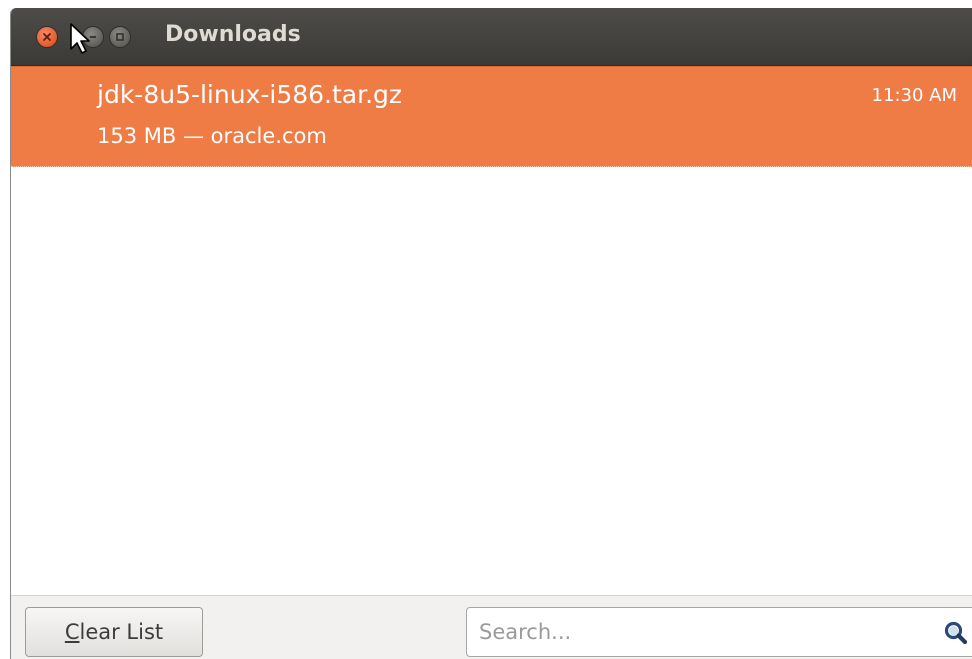  What do you see at coordinates (72, 632) in the screenshot?
I see `clear-list-mnemonic: C` at bounding box center [72, 632].